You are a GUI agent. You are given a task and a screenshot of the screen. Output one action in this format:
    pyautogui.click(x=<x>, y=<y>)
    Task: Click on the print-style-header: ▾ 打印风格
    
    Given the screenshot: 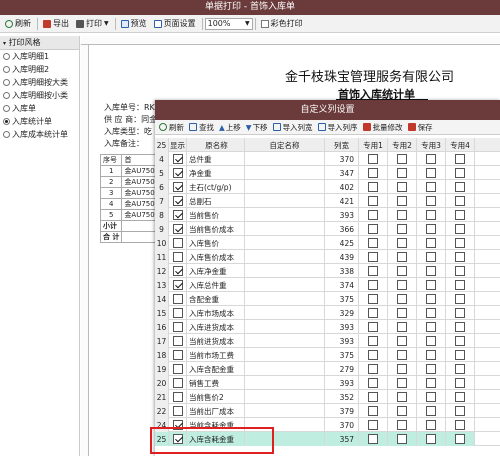 What is the action you would take?
    pyautogui.click(x=39, y=43)
    